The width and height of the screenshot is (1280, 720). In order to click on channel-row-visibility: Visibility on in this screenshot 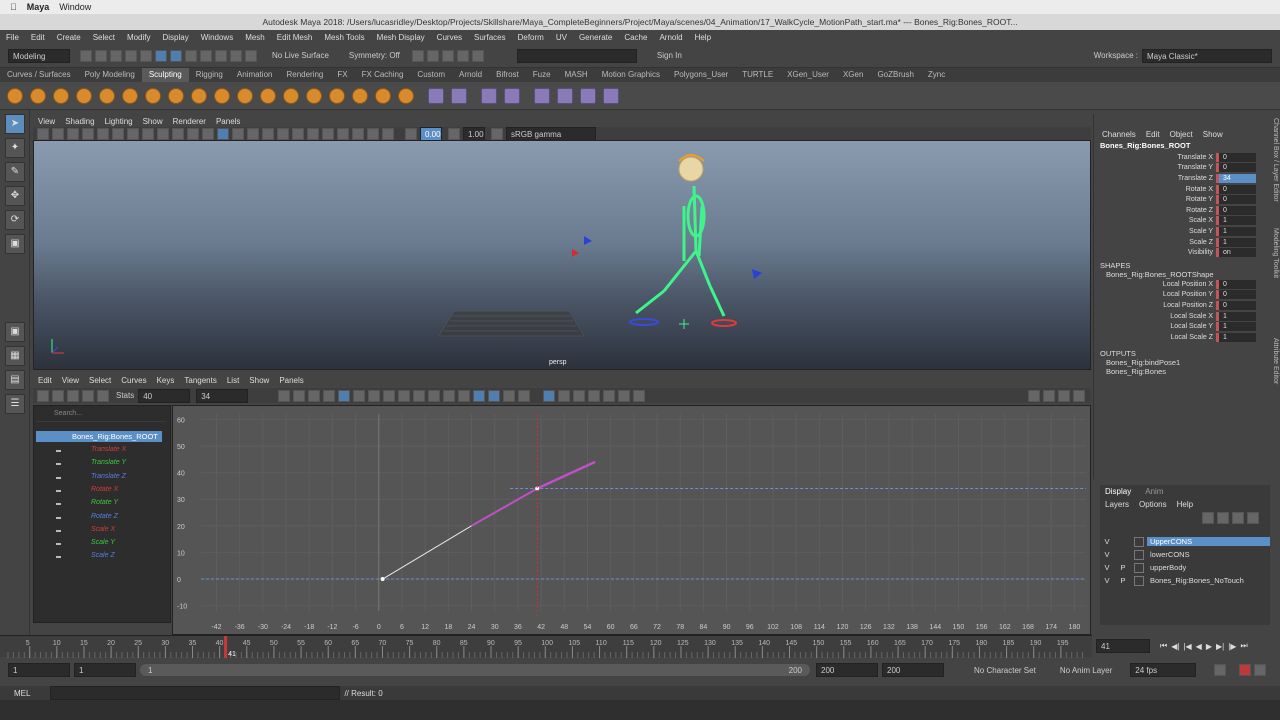, I will do `click(1182, 252)`.